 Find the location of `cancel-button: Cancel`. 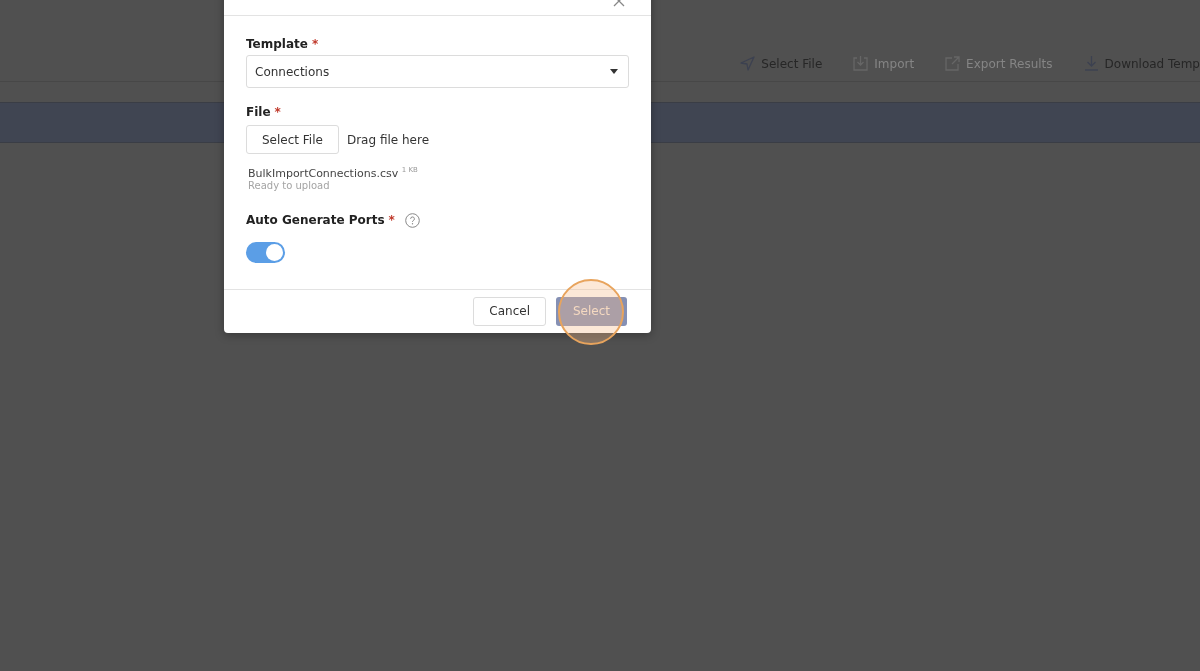

cancel-button: Cancel is located at coordinates (509, 311).